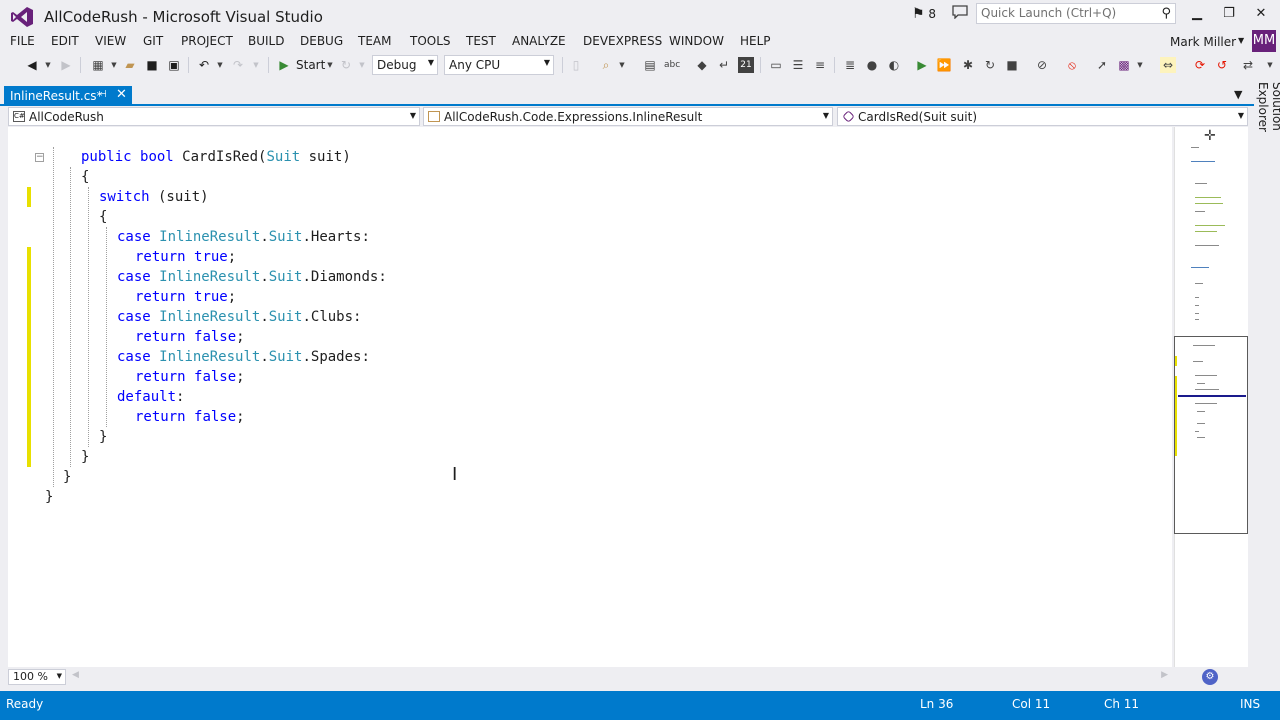 The width and height of the screenshot is (1280, 720). I want to click on window-title: AllCodeRush - Microsoft Visual Studio, so click(183, 17).